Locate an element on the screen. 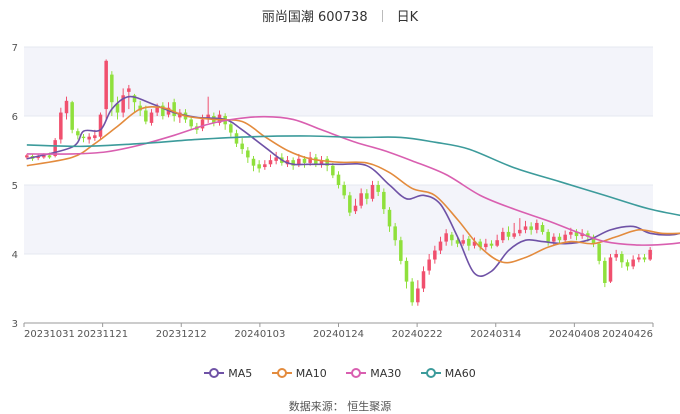 The image size is (680, 414). x-tick-label: 20231212 is located at coordinates (181, 334).